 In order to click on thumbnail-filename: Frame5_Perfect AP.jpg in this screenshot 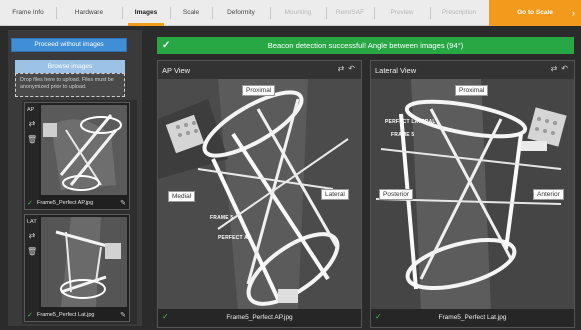, I will do `click(65, 203)`.